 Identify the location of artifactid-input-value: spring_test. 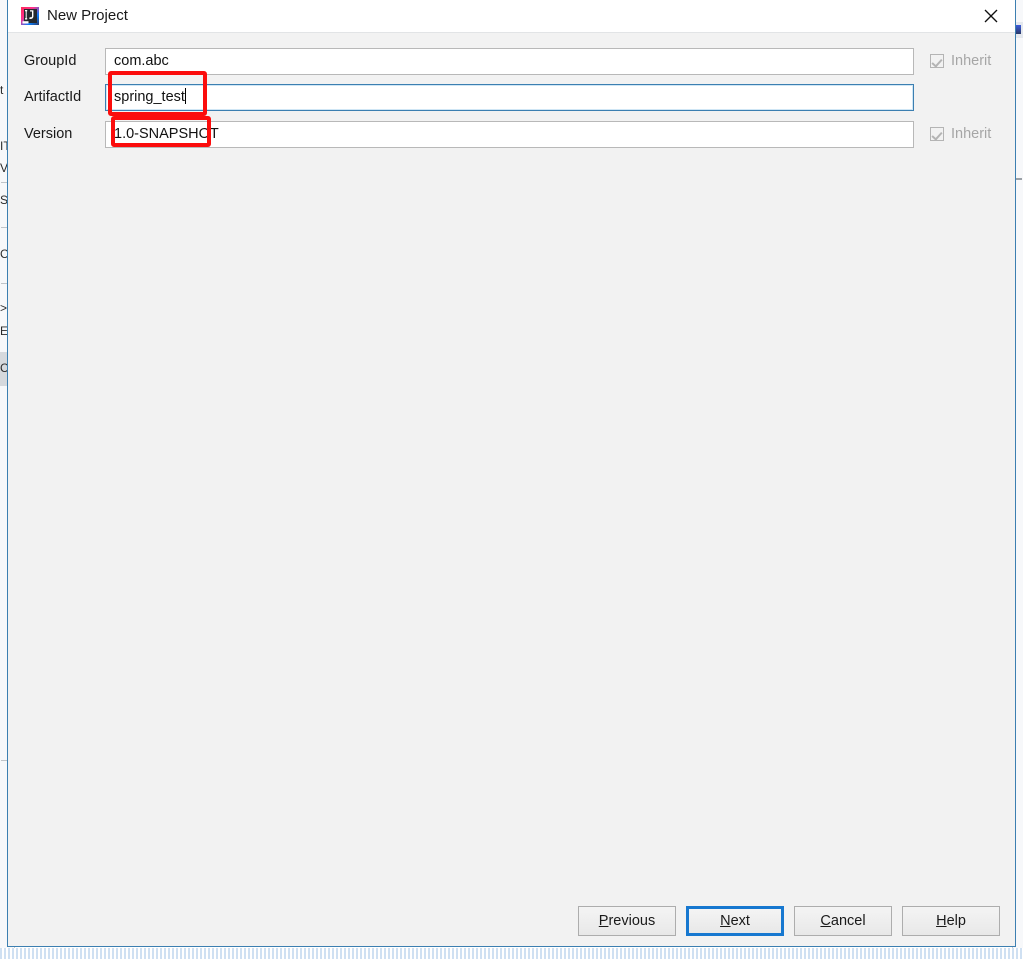
(149, 97).